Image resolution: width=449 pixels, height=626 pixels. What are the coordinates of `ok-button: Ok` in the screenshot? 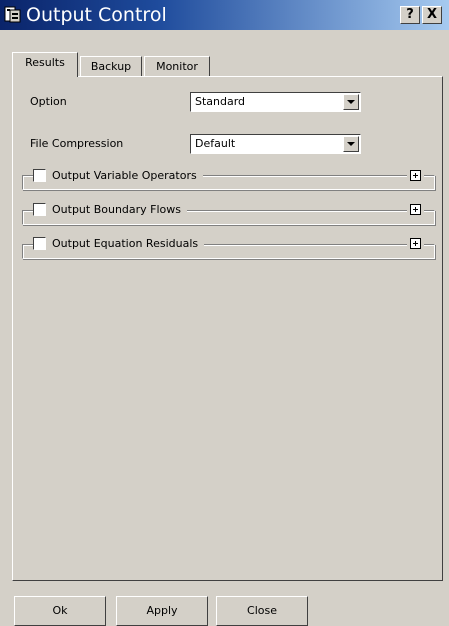 It's located at (60, 611).